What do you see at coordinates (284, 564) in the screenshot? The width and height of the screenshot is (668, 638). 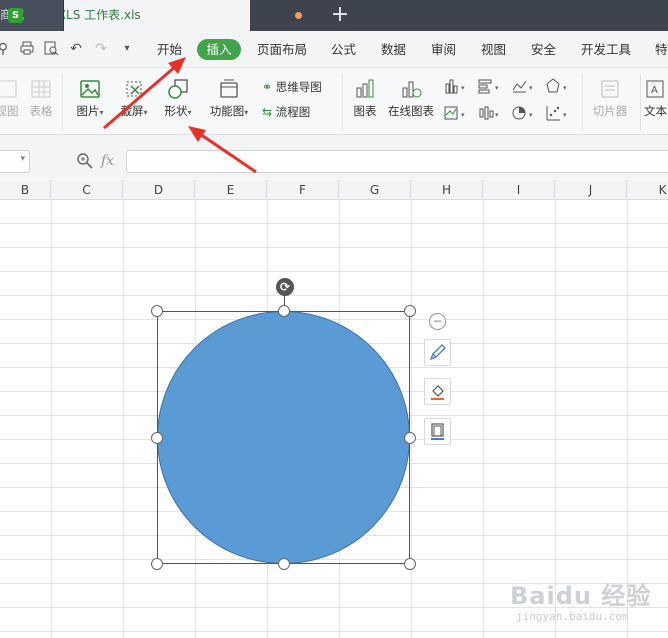 I see `resize-handle-s` at bounding box center [284, 564].